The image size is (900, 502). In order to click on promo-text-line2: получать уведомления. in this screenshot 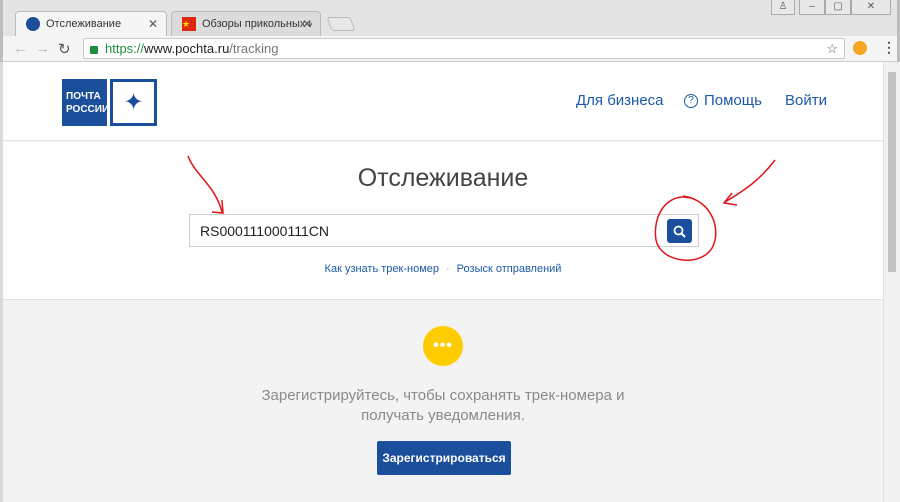, I will do `click(443, 415)`.